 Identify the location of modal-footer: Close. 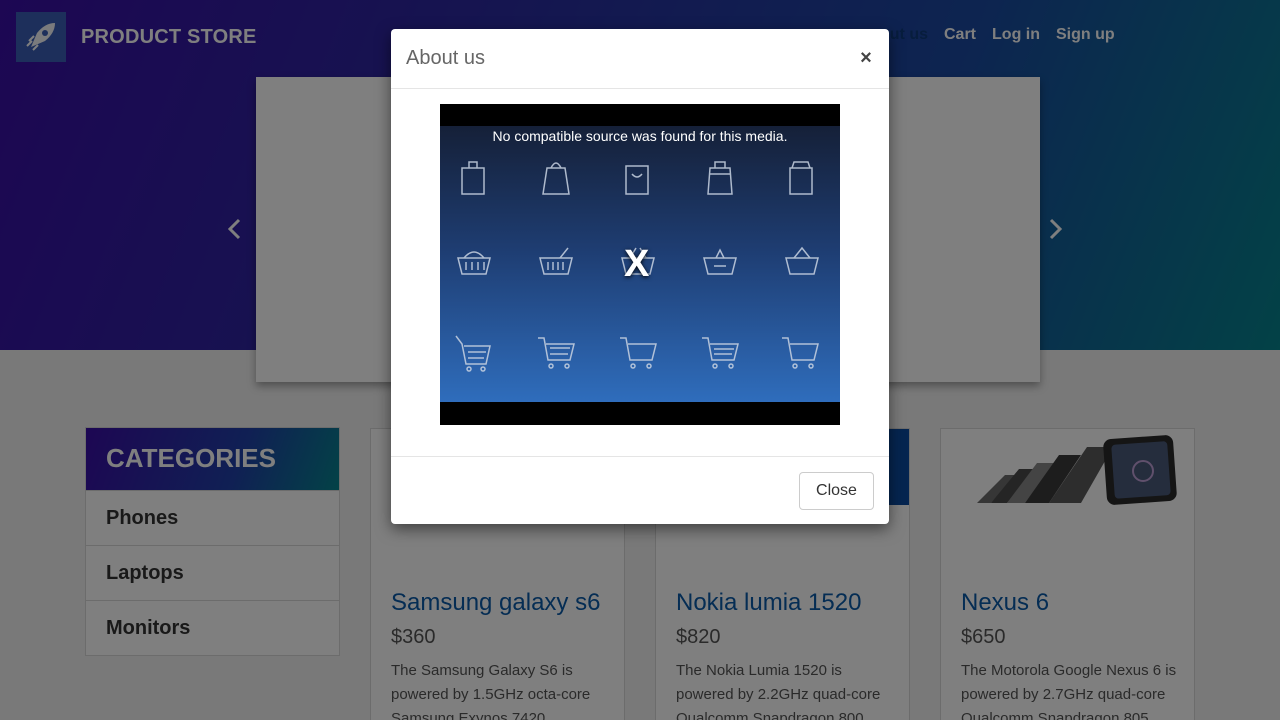
(640, 490).